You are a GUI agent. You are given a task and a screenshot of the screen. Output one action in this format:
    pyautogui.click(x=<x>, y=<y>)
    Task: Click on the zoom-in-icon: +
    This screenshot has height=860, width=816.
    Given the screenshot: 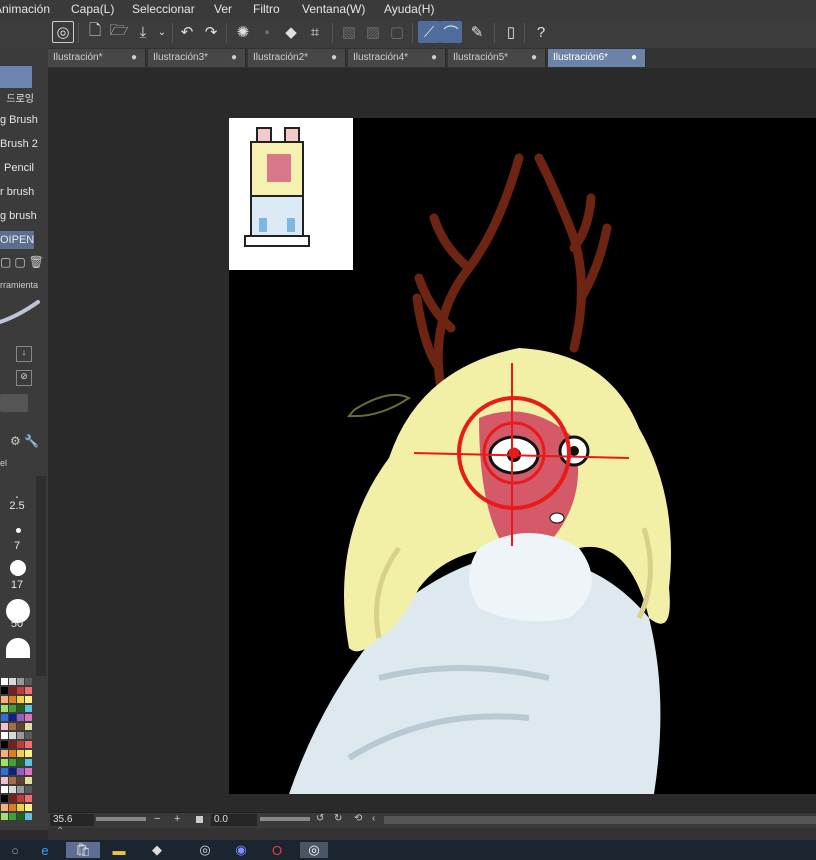 What is the action you would take?
    pyautogui.click(x=177, y=819)
    